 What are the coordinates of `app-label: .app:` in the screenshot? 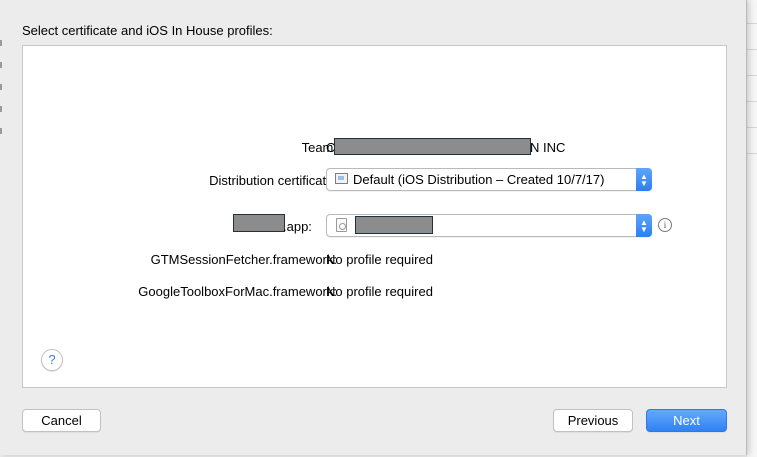 It's located at (297, 226).